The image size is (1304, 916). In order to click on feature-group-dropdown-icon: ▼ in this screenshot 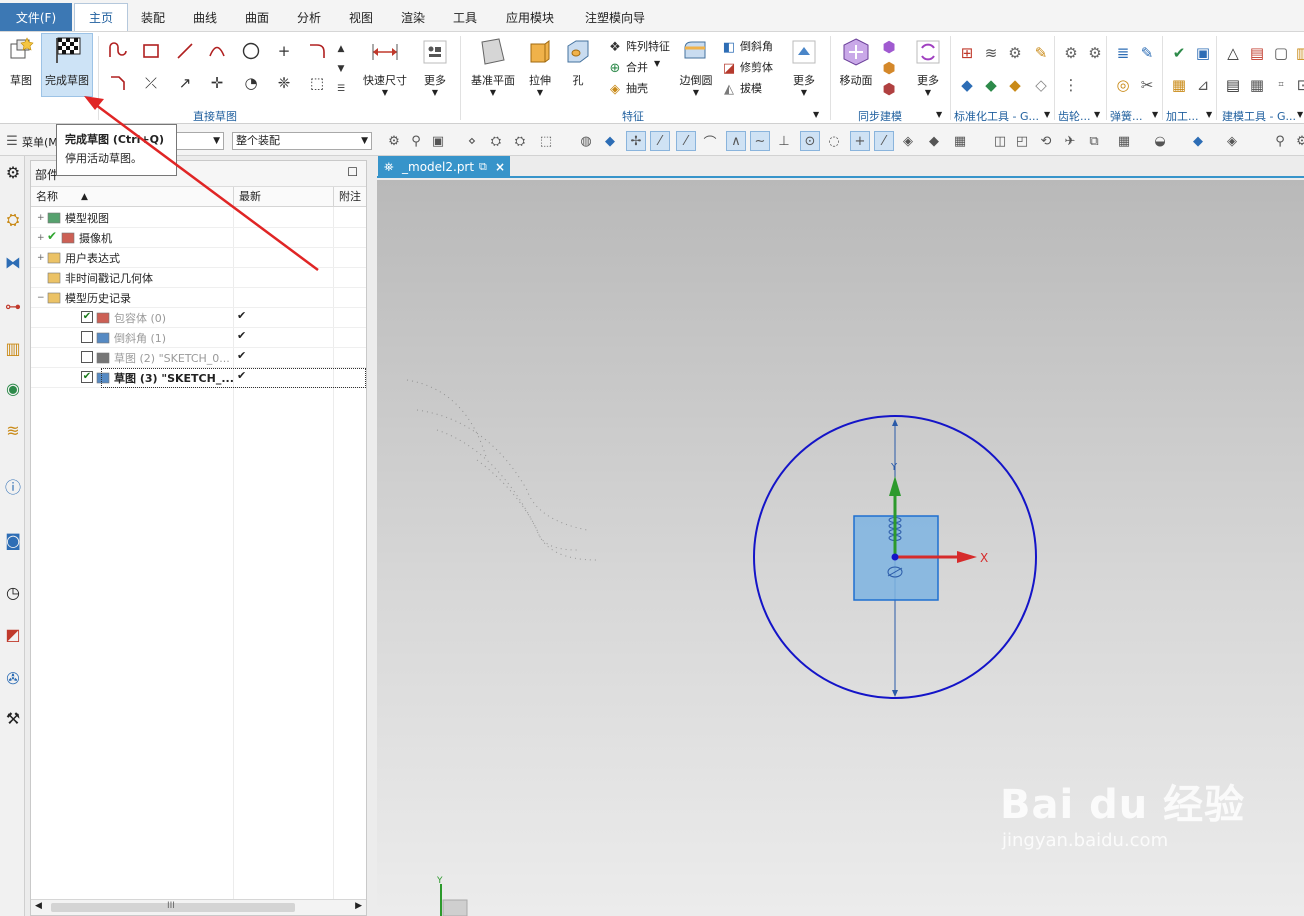, I will do `click(816, 114)`.